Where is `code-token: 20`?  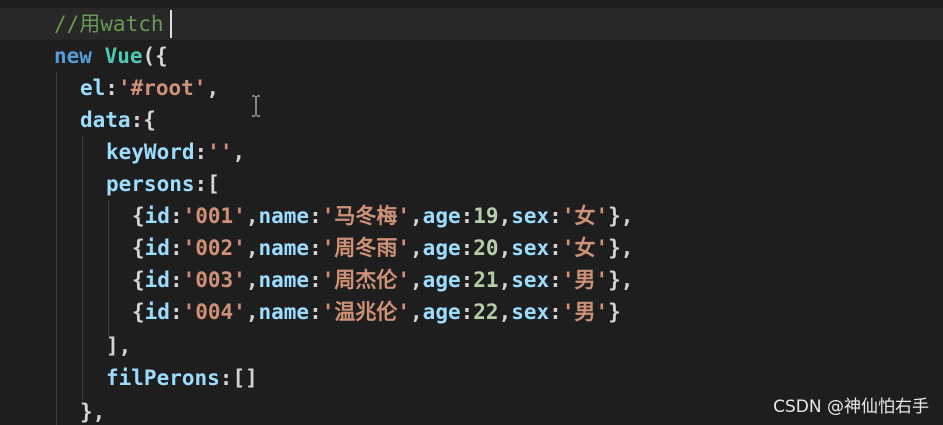 code-token: 20 is located at coordinates (486, 248).